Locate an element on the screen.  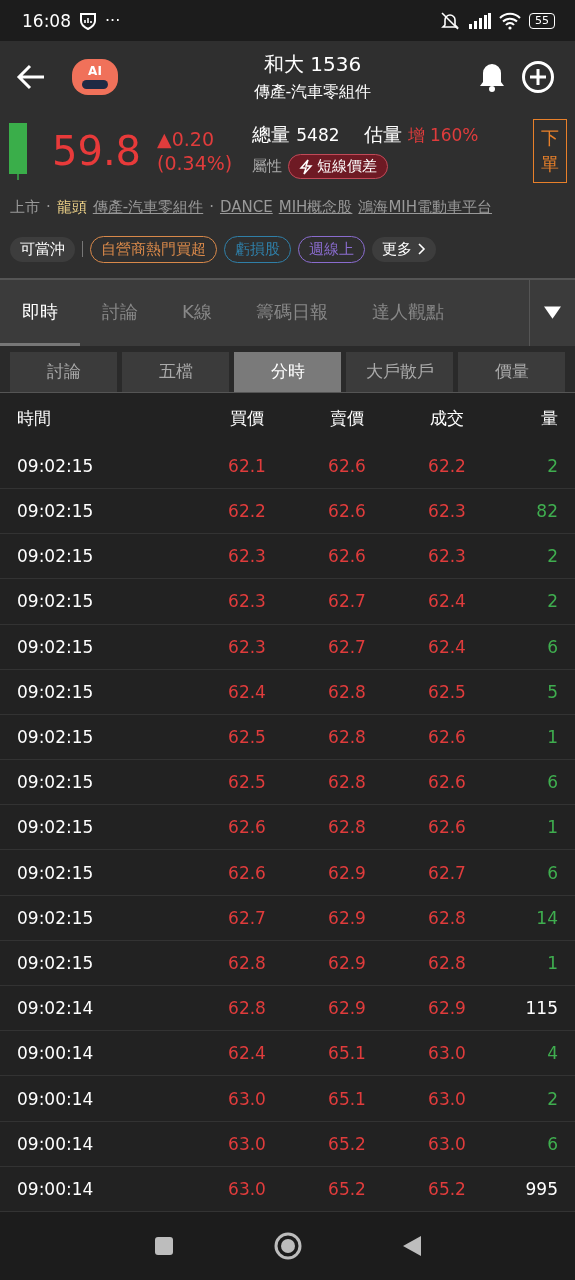
add-icon is located at coordinates (538, 76).